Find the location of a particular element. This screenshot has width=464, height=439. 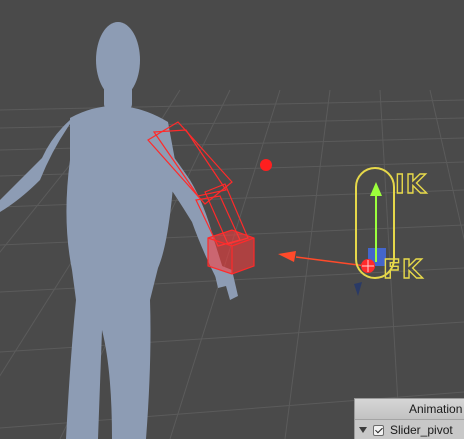

animation-panel: Animation Slider_pivot is located at coordinates (409, 418).